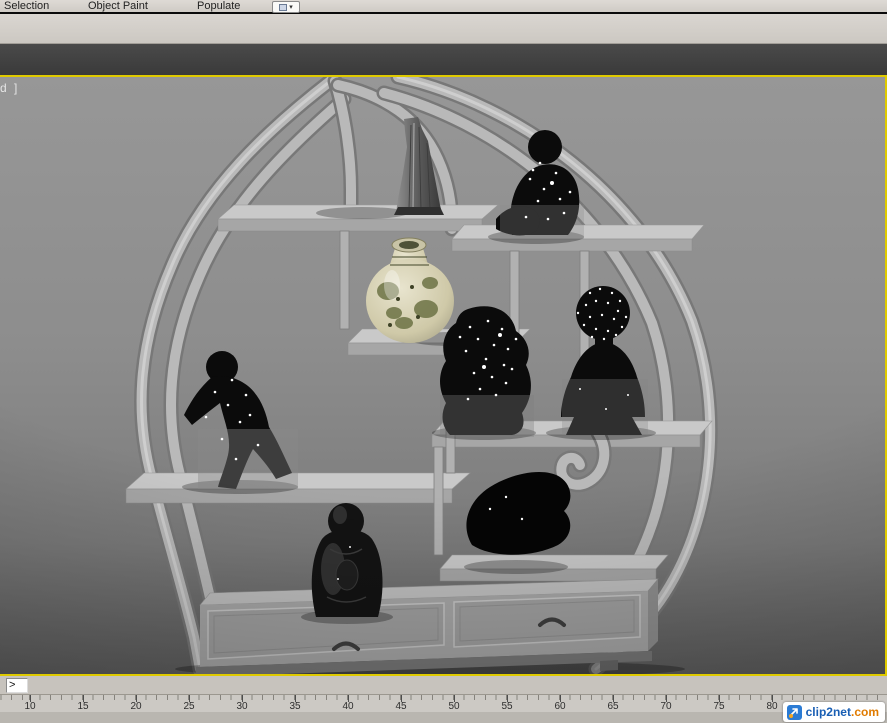 The width and height of the screenshot is (887, 723). Describe the element at coordinates (443, 59) in the screenshot. I see `toolbar-empty-area` at that location.